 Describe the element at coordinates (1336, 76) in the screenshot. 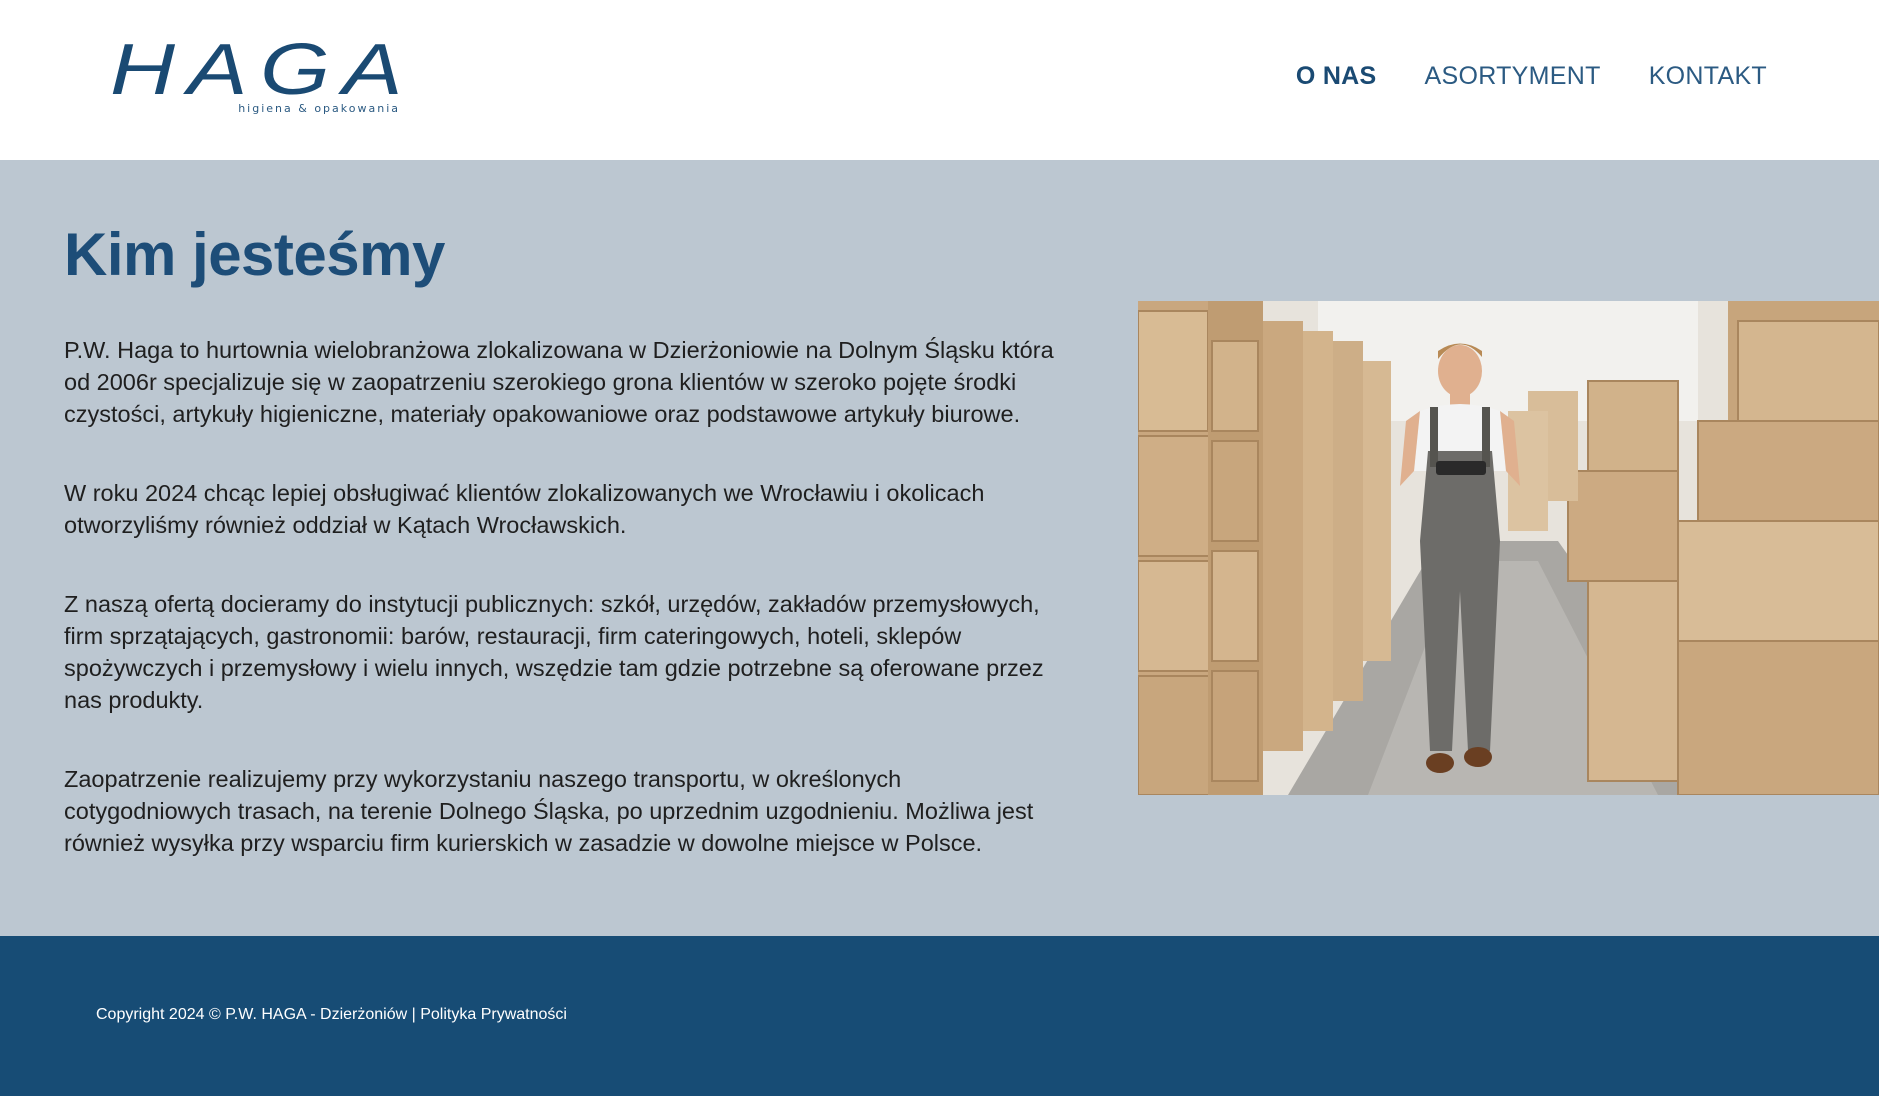

I see `nav-item-o-nas: O NAS` at that location.